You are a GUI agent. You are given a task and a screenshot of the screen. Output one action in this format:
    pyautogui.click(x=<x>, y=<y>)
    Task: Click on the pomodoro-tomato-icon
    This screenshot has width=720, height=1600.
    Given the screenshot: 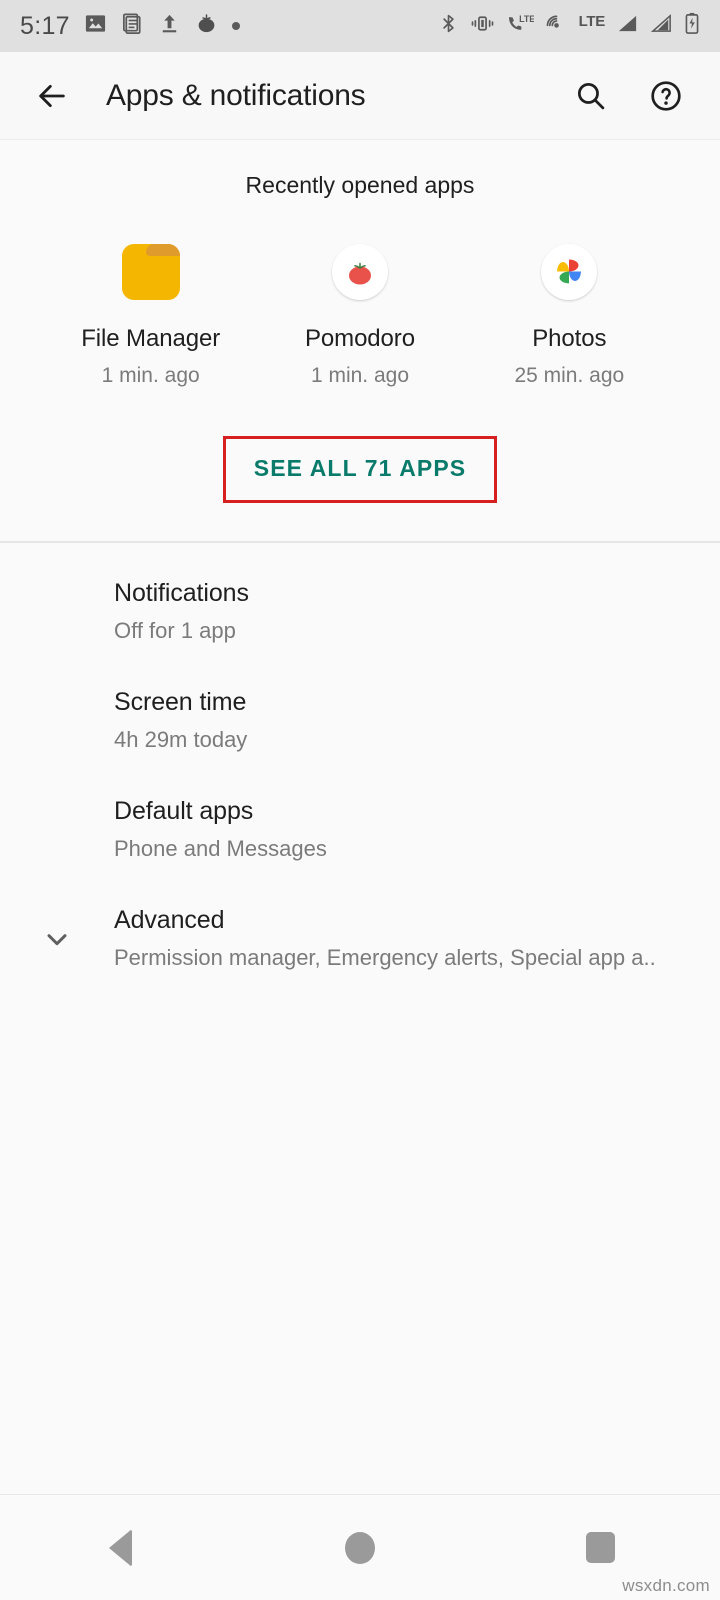 What is the action you would take?
    pyautogui.click(x=360, y=272)
    